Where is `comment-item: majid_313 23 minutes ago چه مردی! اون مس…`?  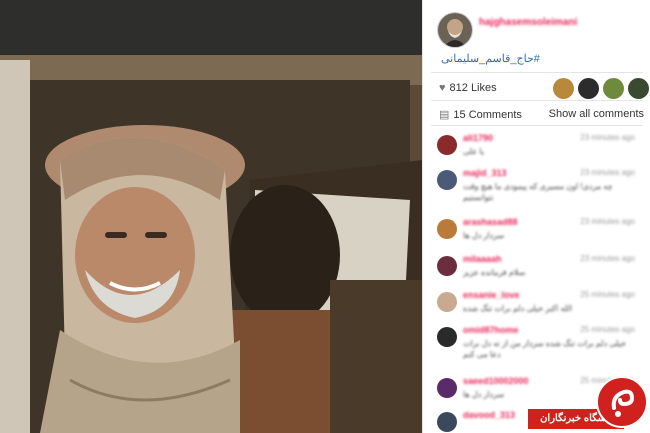
comment-item: majid_313 23 minutes ago چه مردی! اون مس… is located at coordinates (540, 185).